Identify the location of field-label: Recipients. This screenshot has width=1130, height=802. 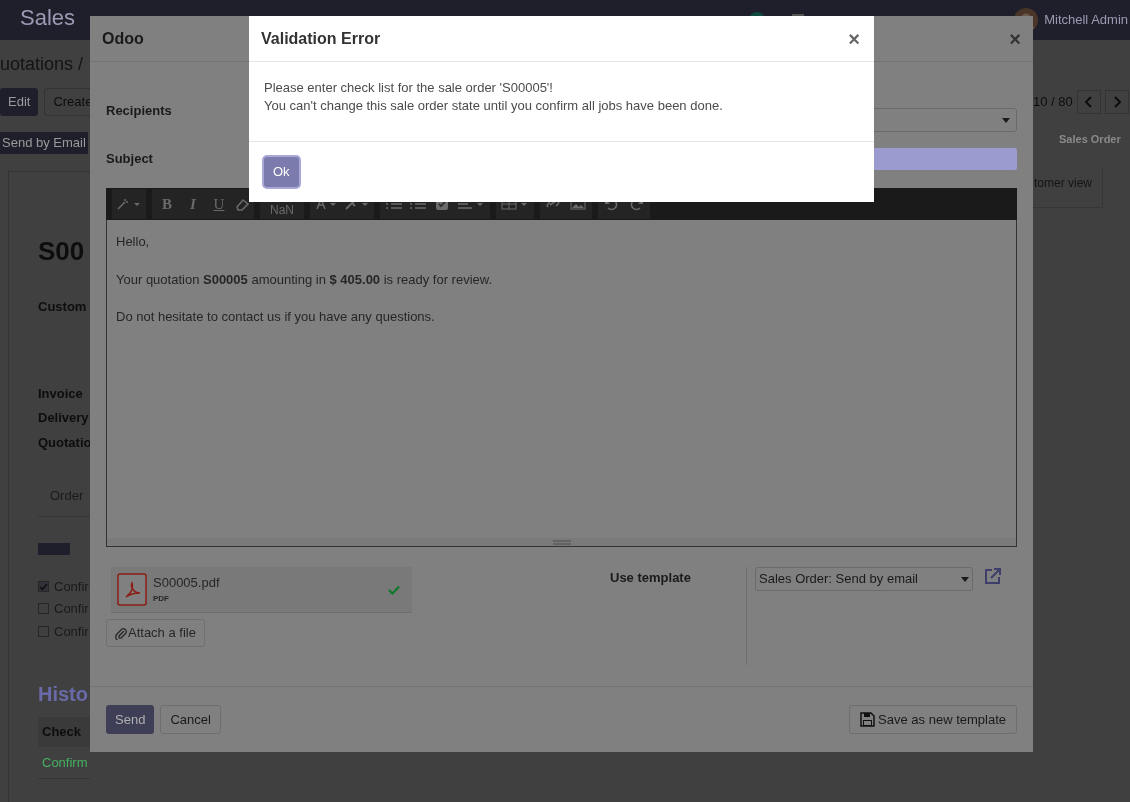
(139, 111).